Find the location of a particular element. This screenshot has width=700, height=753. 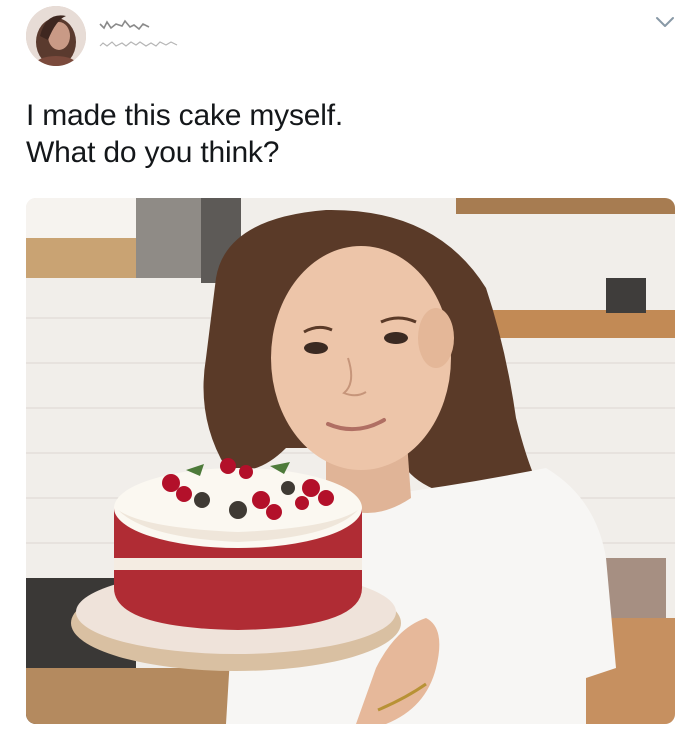

tweet-text-line: What do you think? is located at coordinates (153, 152).